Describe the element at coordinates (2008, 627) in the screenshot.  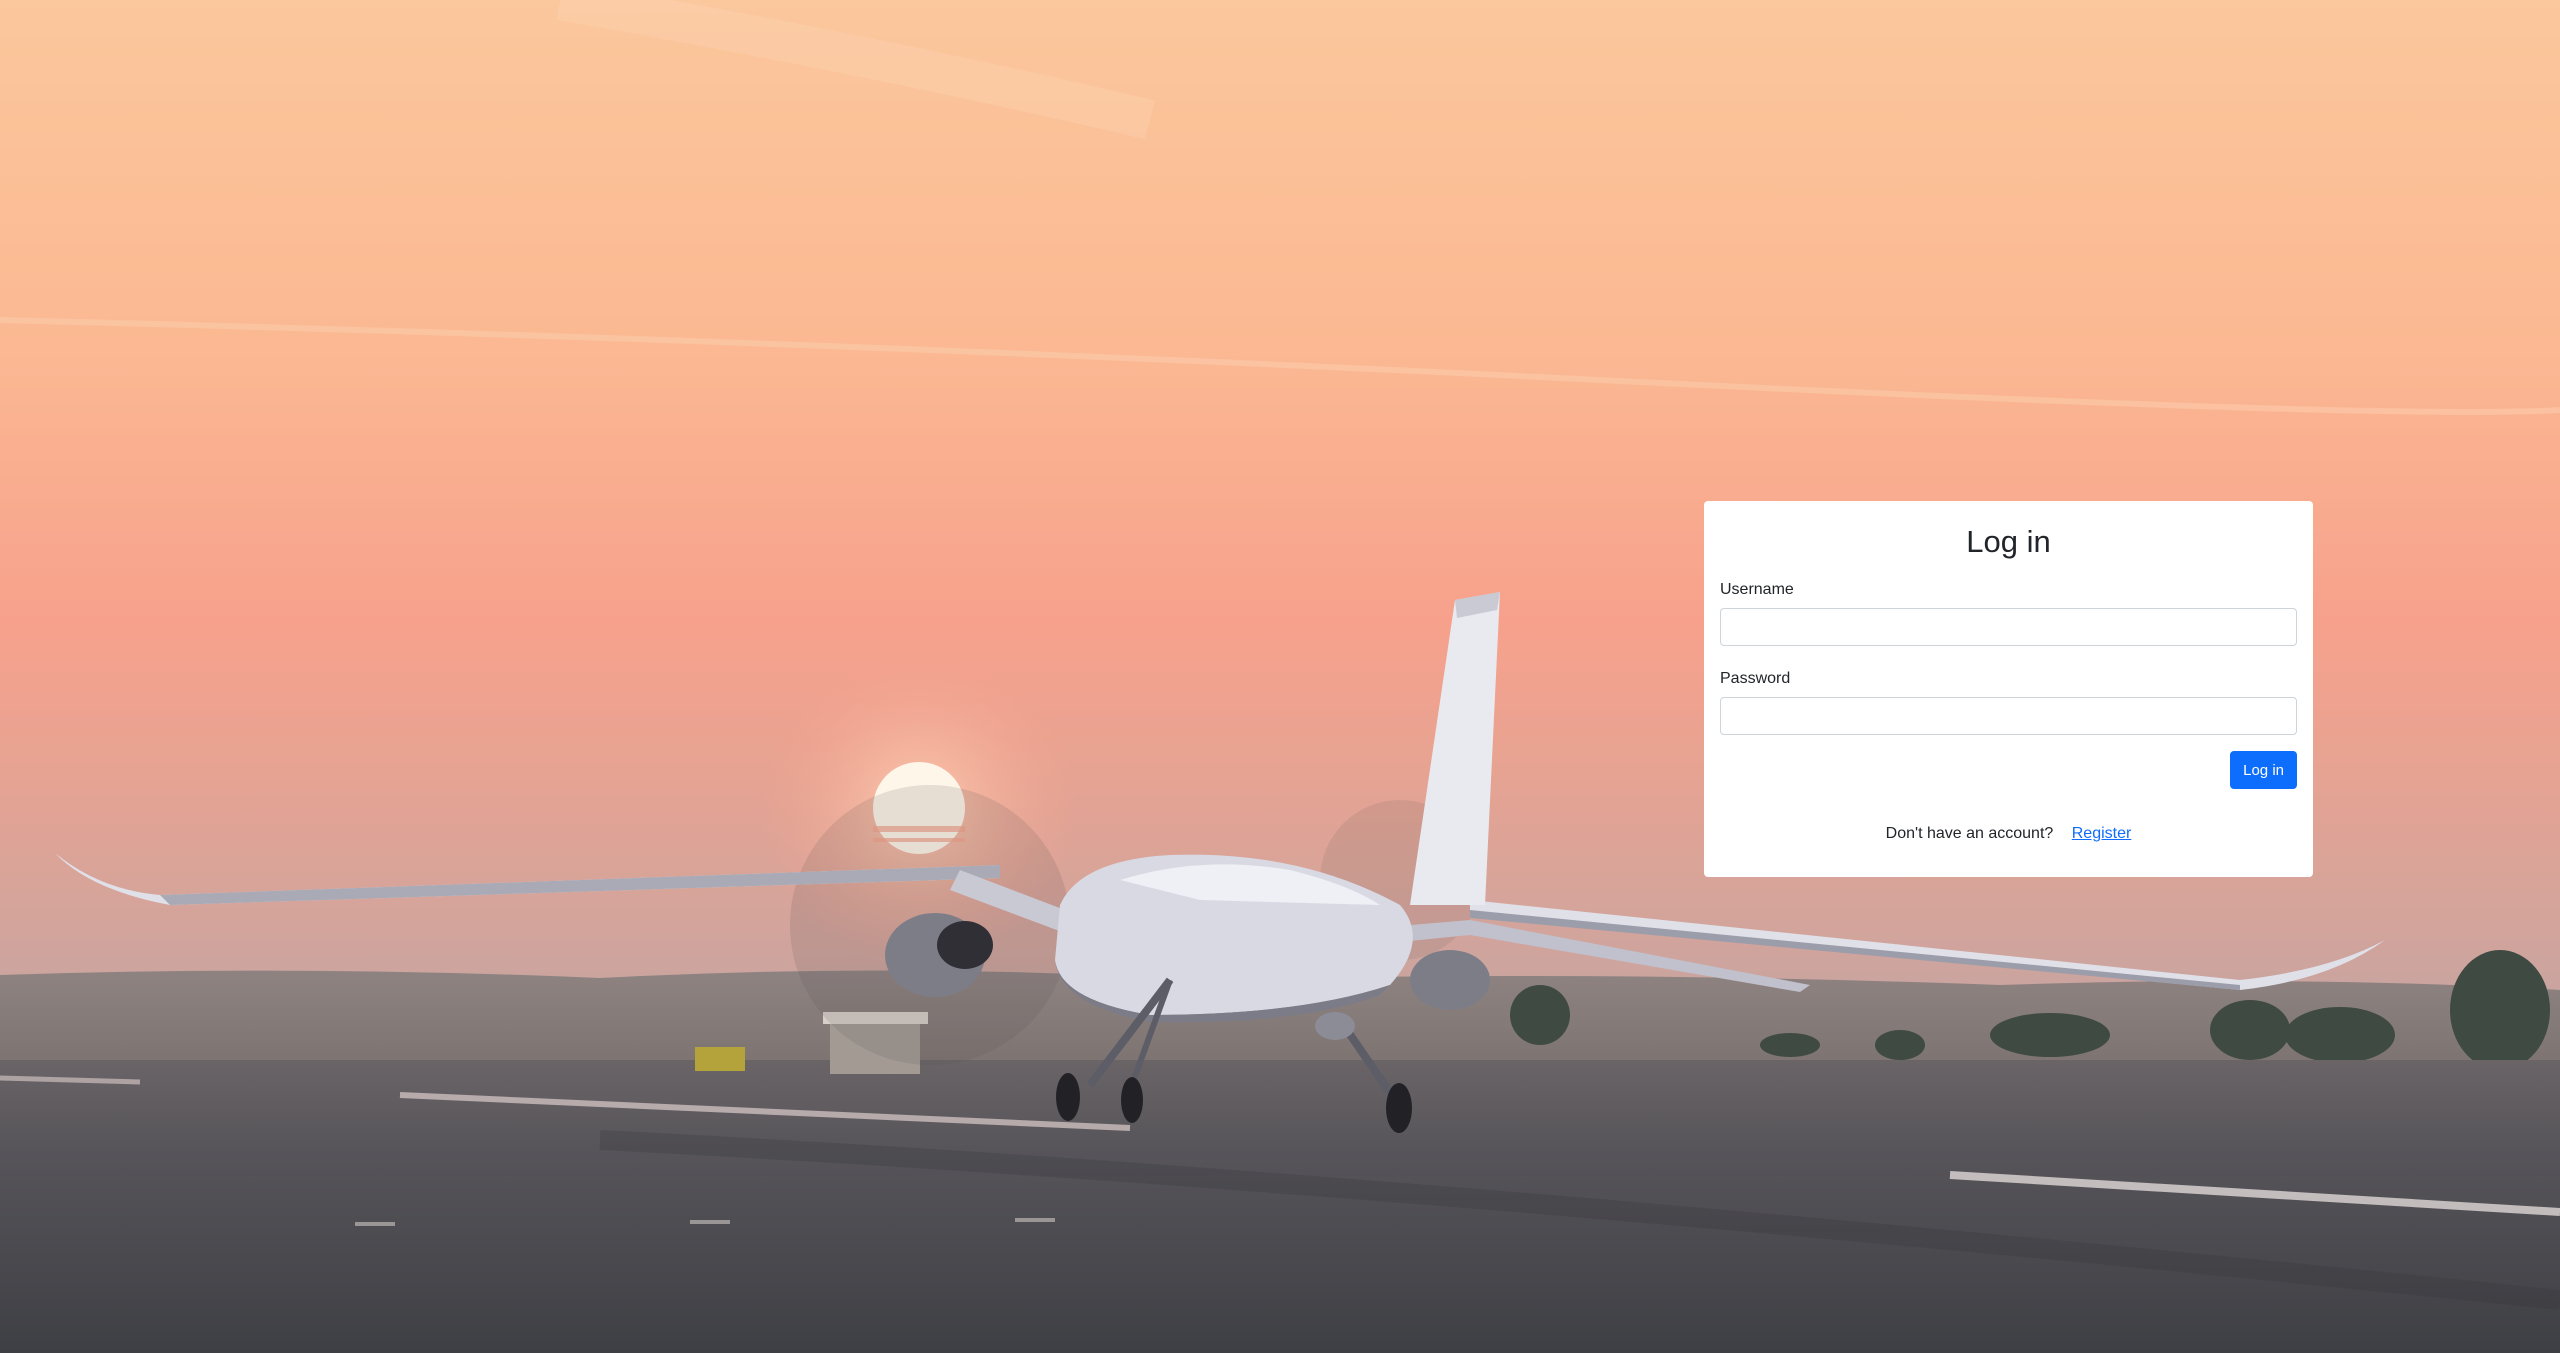
I see `username-input` at that location.